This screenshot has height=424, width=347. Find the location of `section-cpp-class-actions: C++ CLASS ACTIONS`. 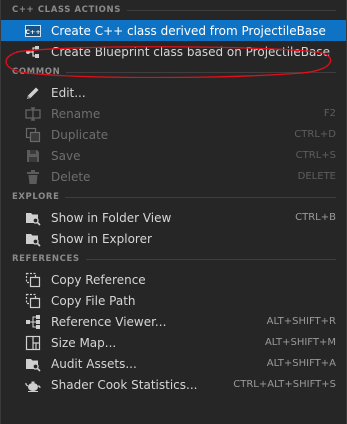

section-cpp-class-actions: C++ CLASS ACTIONS is located at coordinates (173, 10).